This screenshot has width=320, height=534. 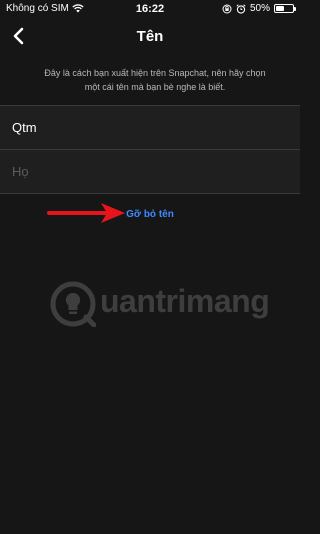 What do you see at coordinates (185, 301) in the screenshot?
I see `watermark-text: uantrimang` at bounding box center [185, 301].